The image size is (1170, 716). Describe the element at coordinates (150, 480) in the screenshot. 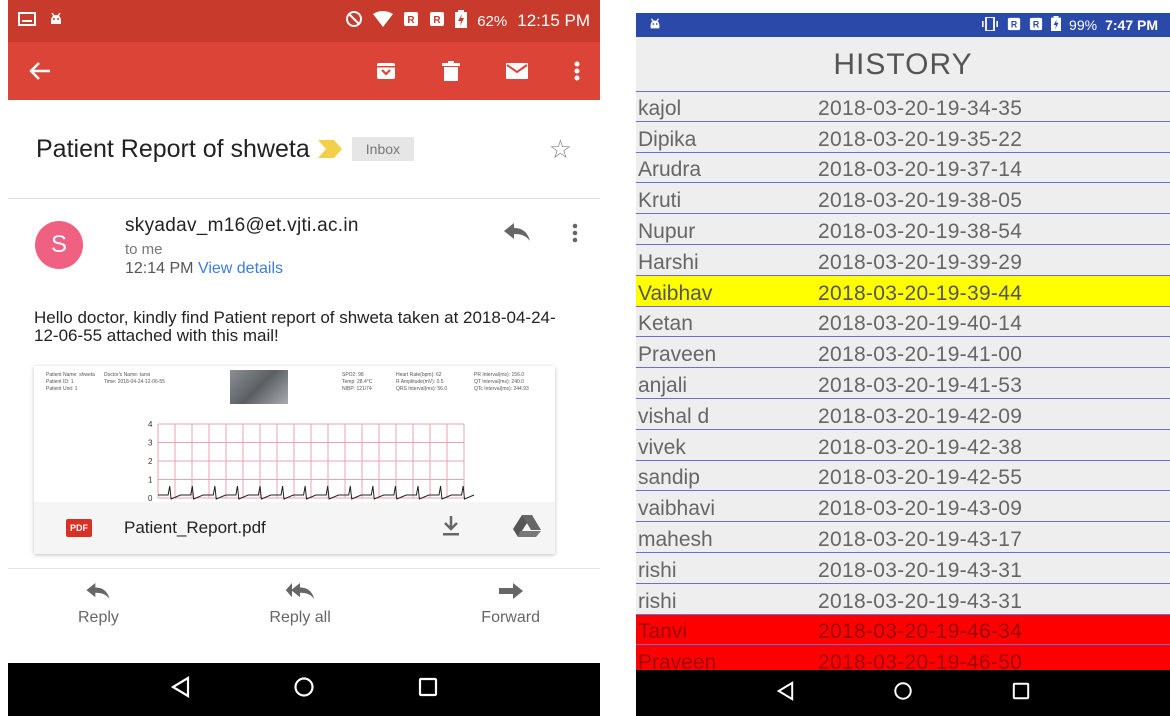

I see `y-tick-label: 1` at that location.